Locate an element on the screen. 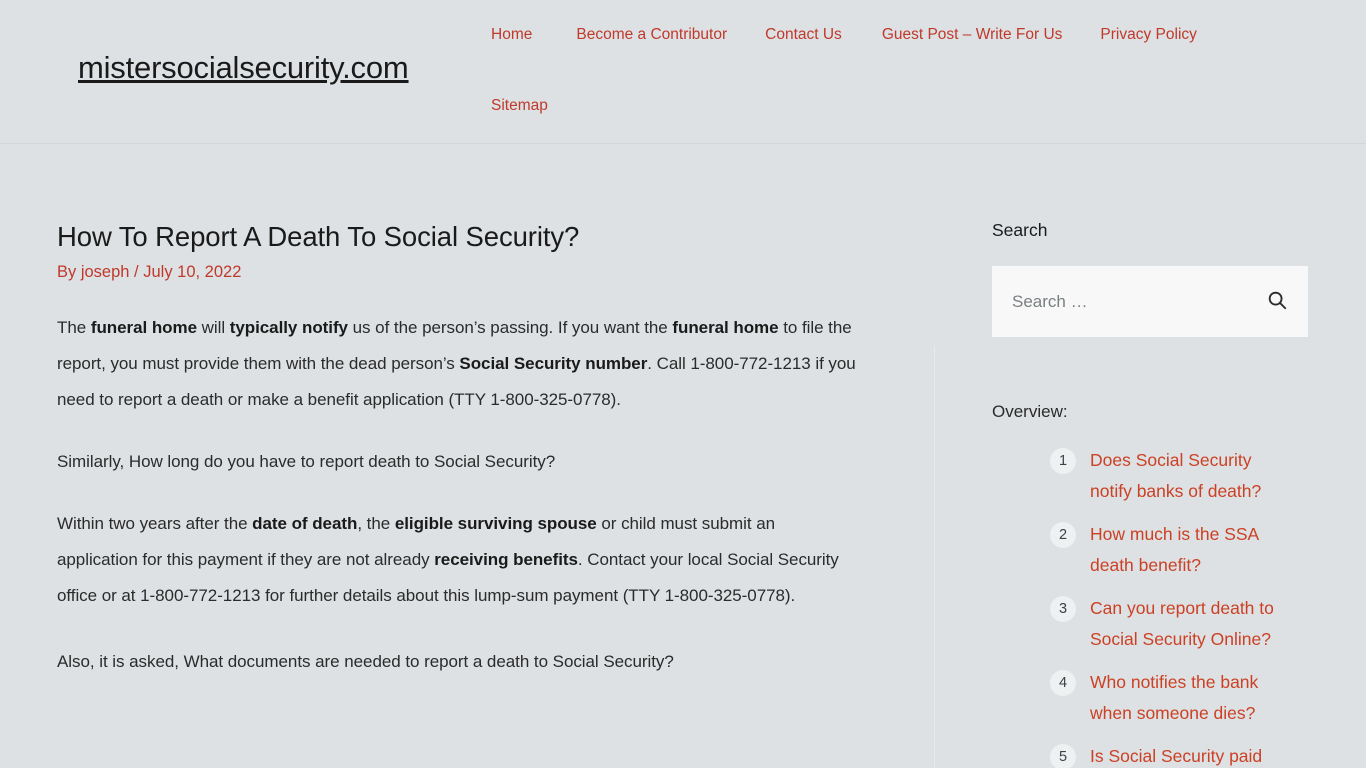  nav-item-home: Home is located at coordinates (511, 35).